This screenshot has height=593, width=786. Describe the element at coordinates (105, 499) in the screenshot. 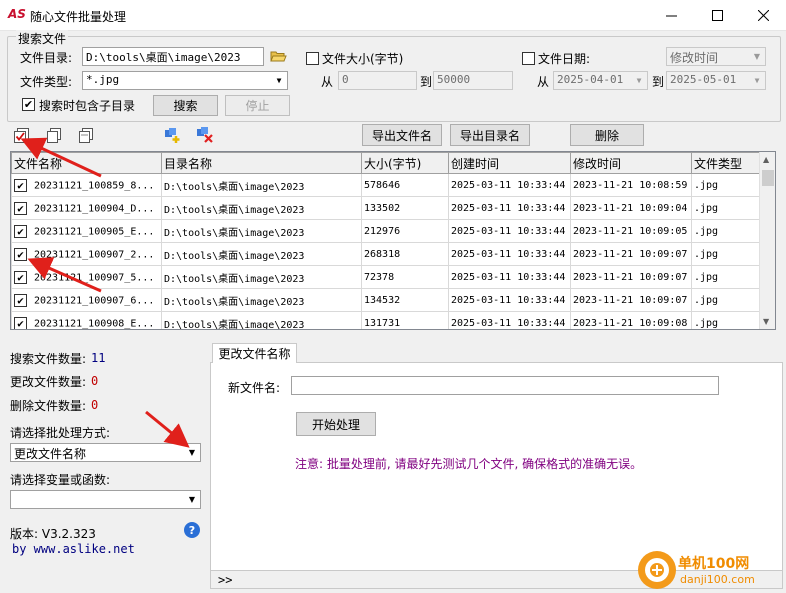

I see `variable-select: ▼` at that location.